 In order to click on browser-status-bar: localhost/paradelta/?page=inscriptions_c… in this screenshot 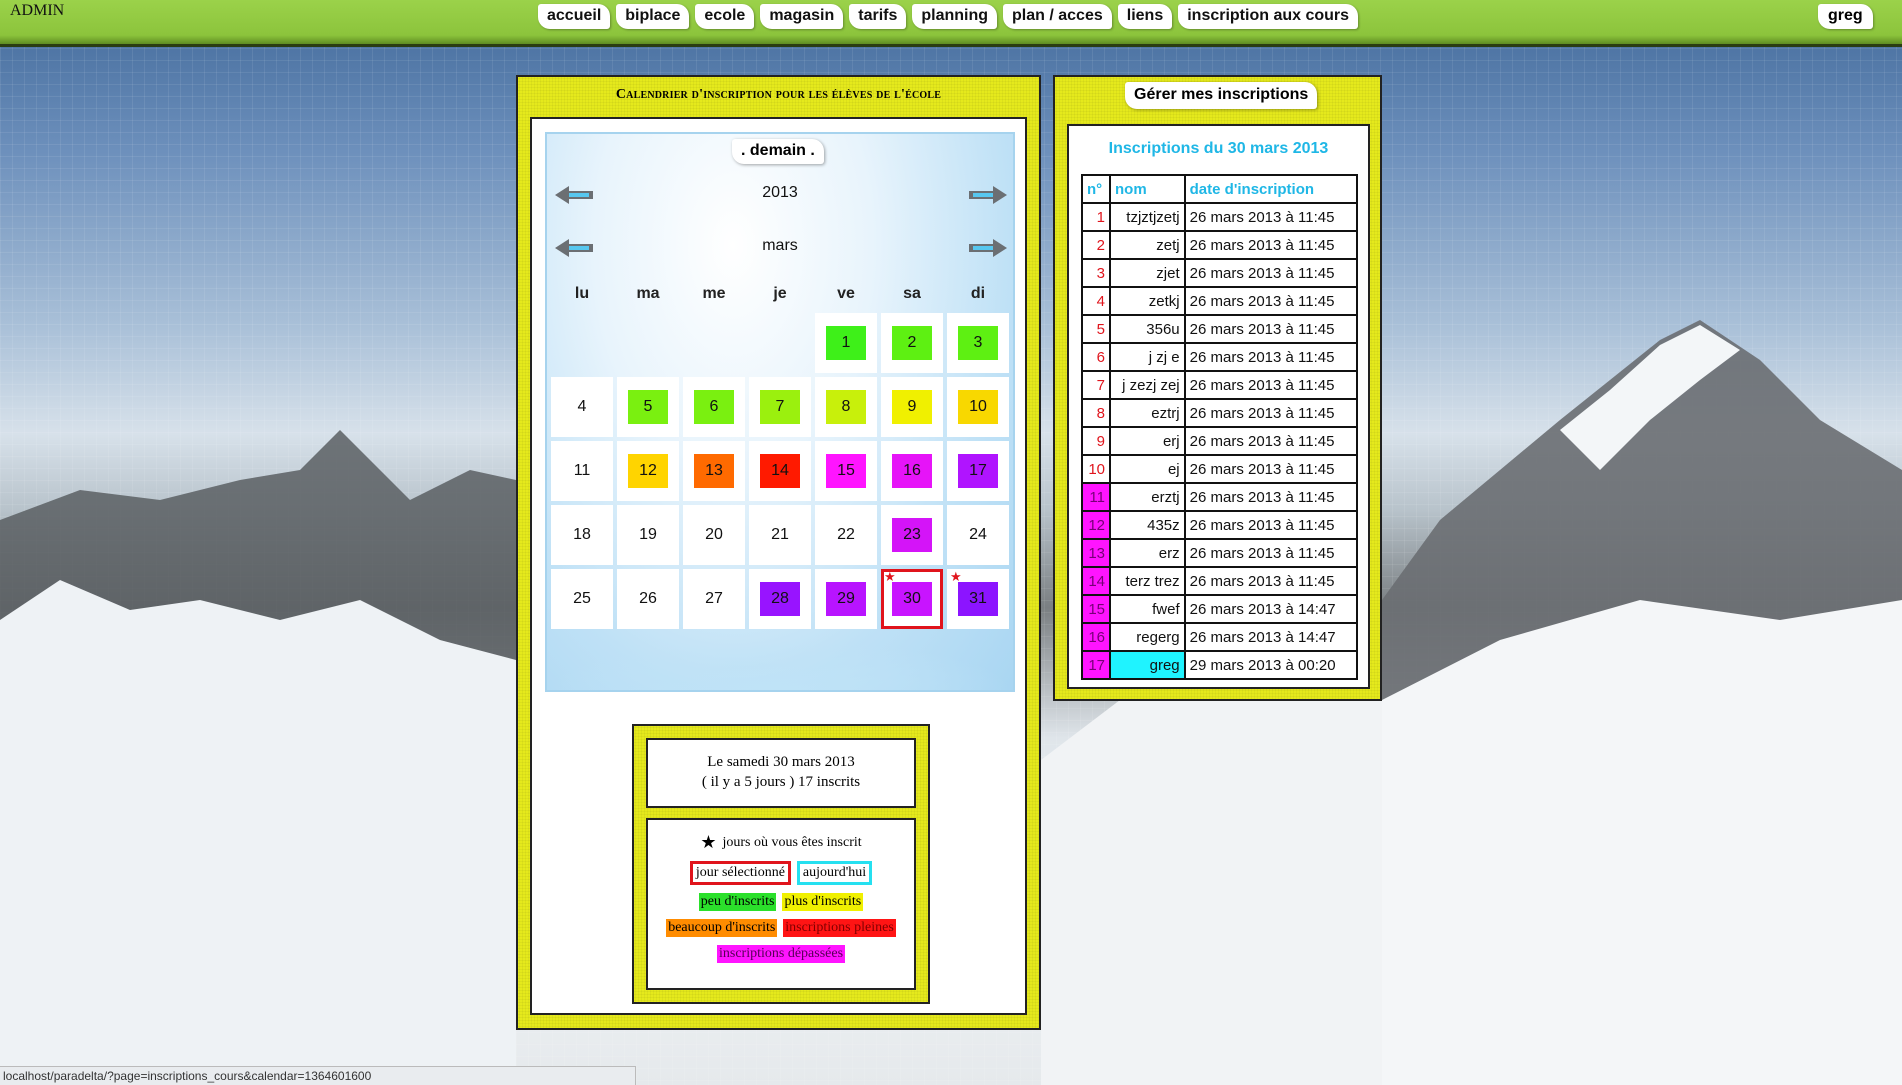, I will do `click(318, 1075)`.